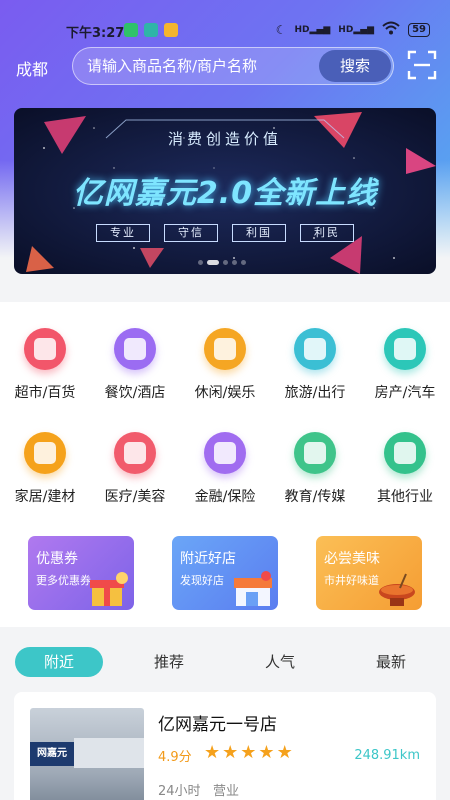  Describe the element at coordinates (225, 20) in the screenshot. I see `status-bar: 下午3:27 ☾ HD▂▄▆ HD▂▄▆ 59` at that location.